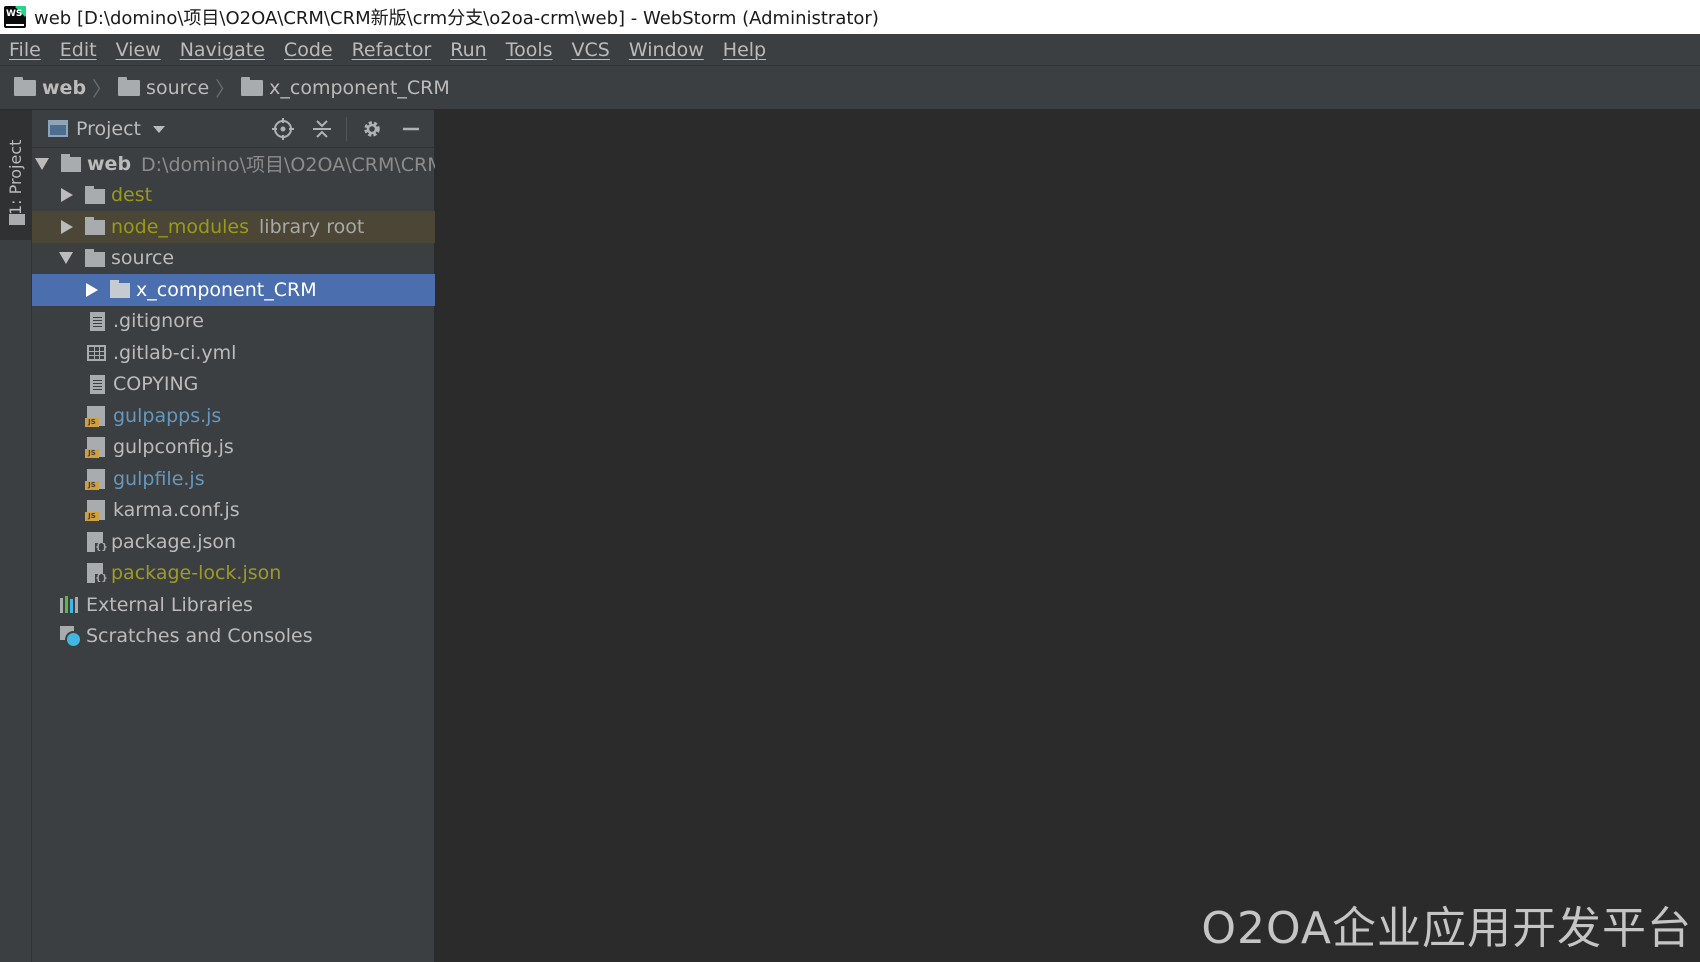  I want to click on breadcrumb-source: source, so click(163, 87).